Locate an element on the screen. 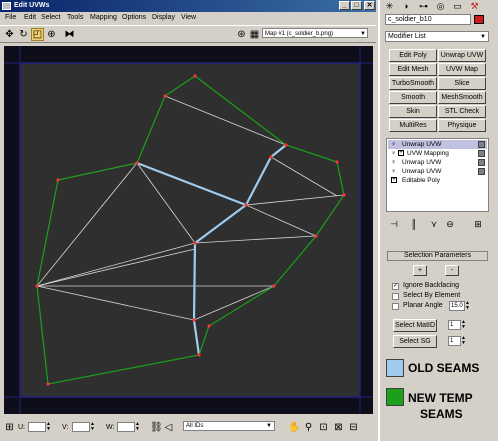  edit-mesh-button: Edit Mesh is located at coordinates (413, 69).